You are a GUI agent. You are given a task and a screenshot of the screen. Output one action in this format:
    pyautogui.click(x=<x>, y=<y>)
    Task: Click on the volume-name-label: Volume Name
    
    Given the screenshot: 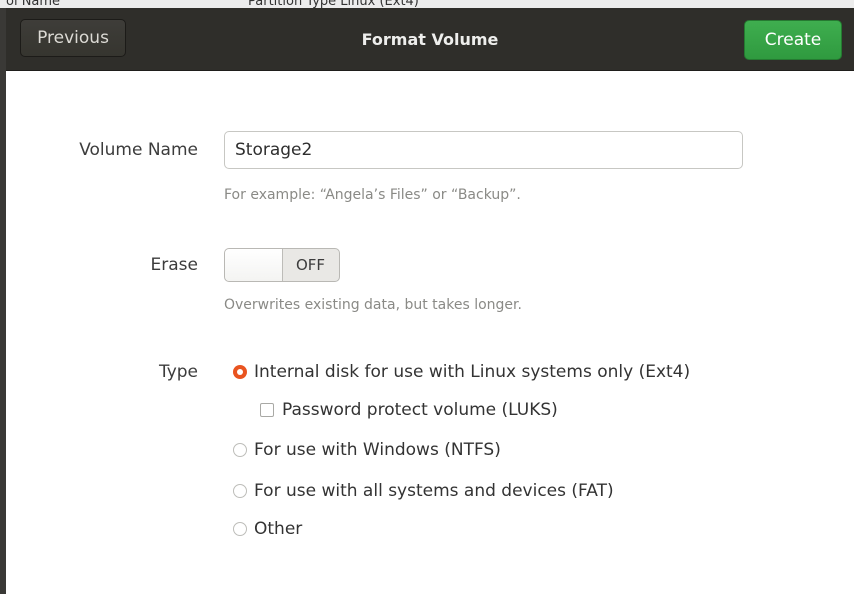 What is the action you would take?
    pyautogui.click(x=138, y=150)
    